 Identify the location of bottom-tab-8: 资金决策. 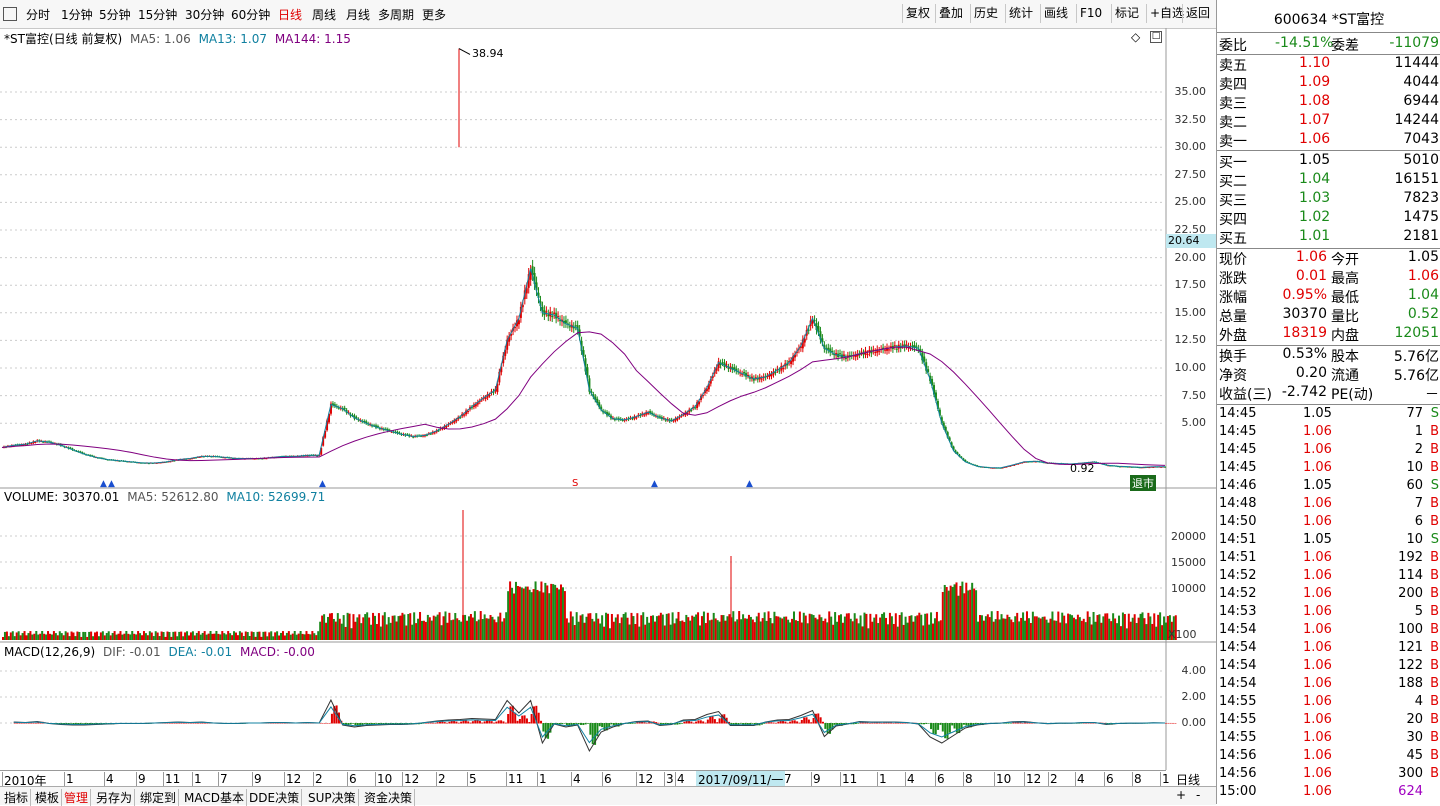
(389, 797).